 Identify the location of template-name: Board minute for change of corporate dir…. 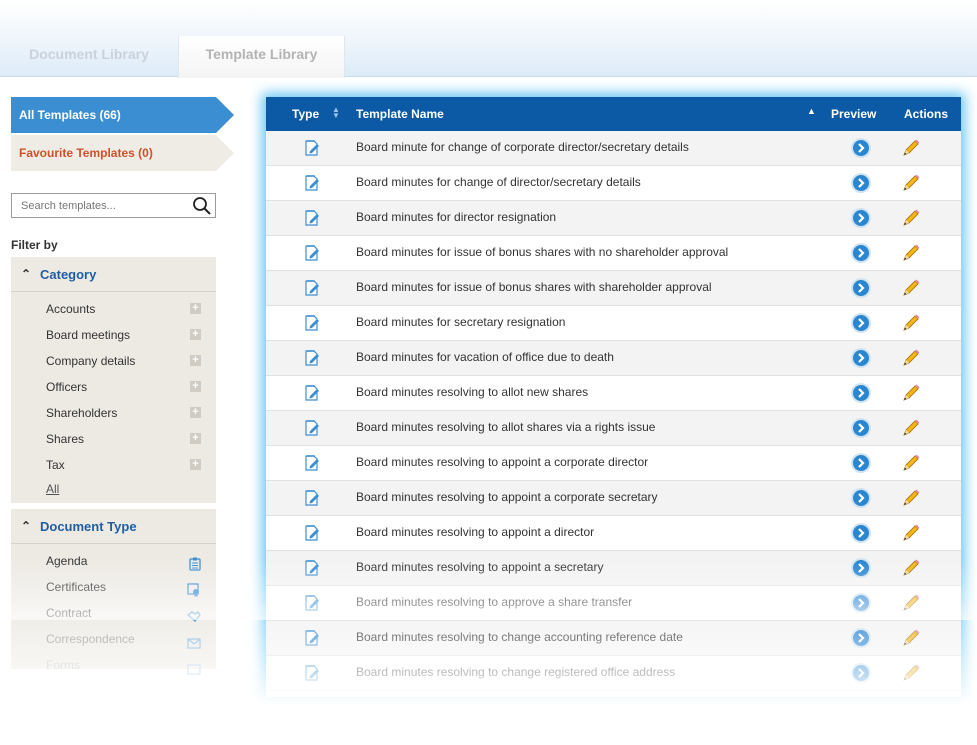
(522, 147).